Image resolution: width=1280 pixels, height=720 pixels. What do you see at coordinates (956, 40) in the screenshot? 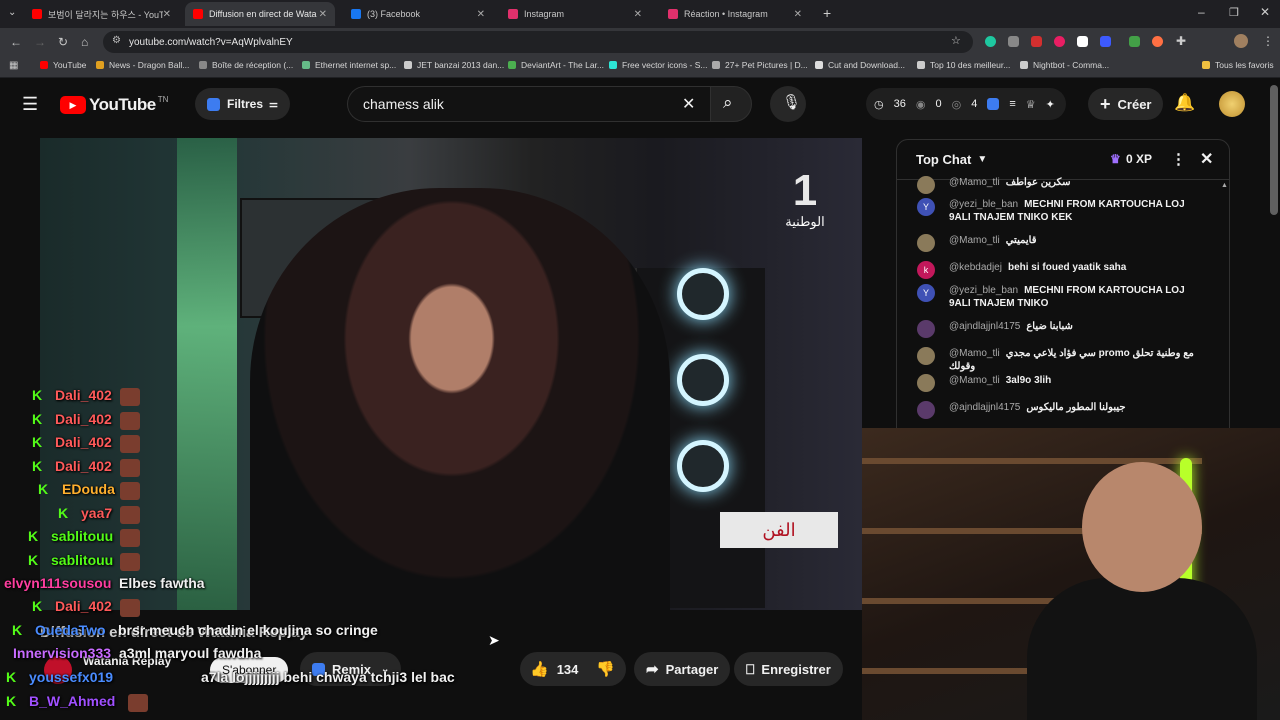
I see `bookmark-star-icon: ☆` at bounding box center [956, 40].